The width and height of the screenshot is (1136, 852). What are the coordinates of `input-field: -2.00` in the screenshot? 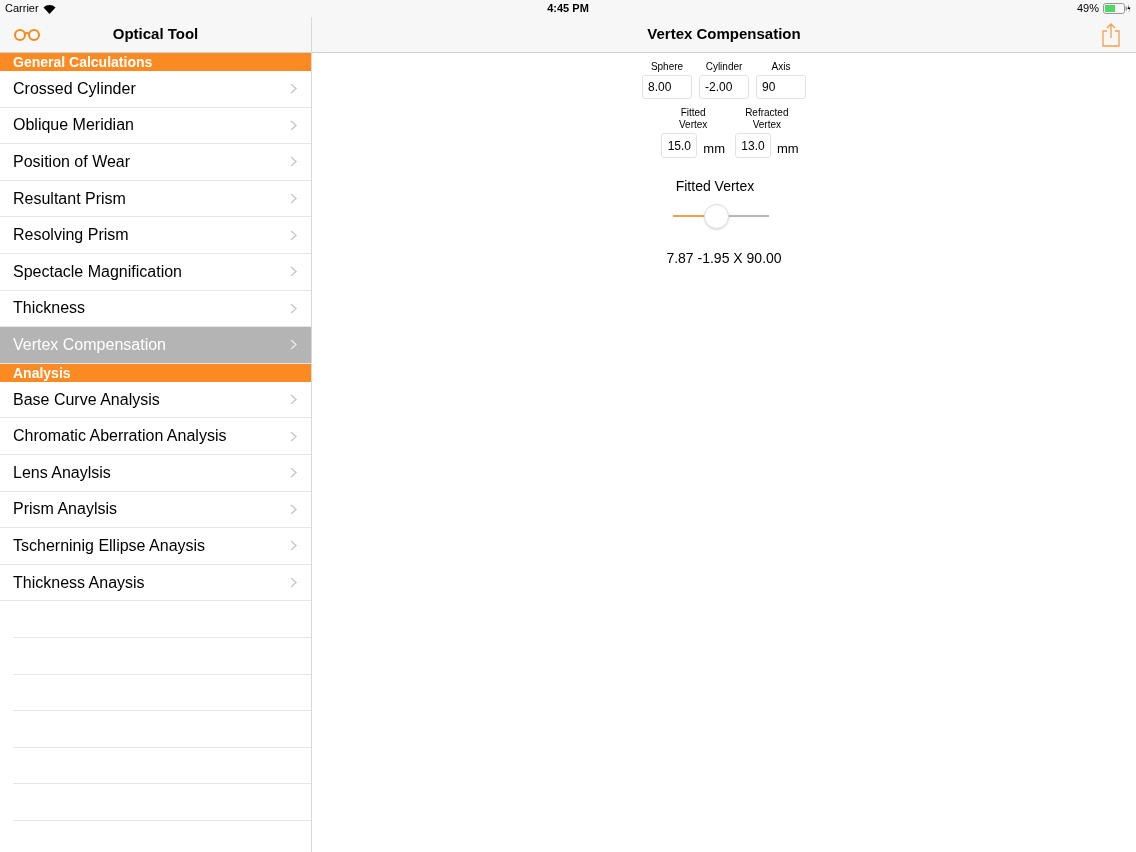 It's located at (724, 87).